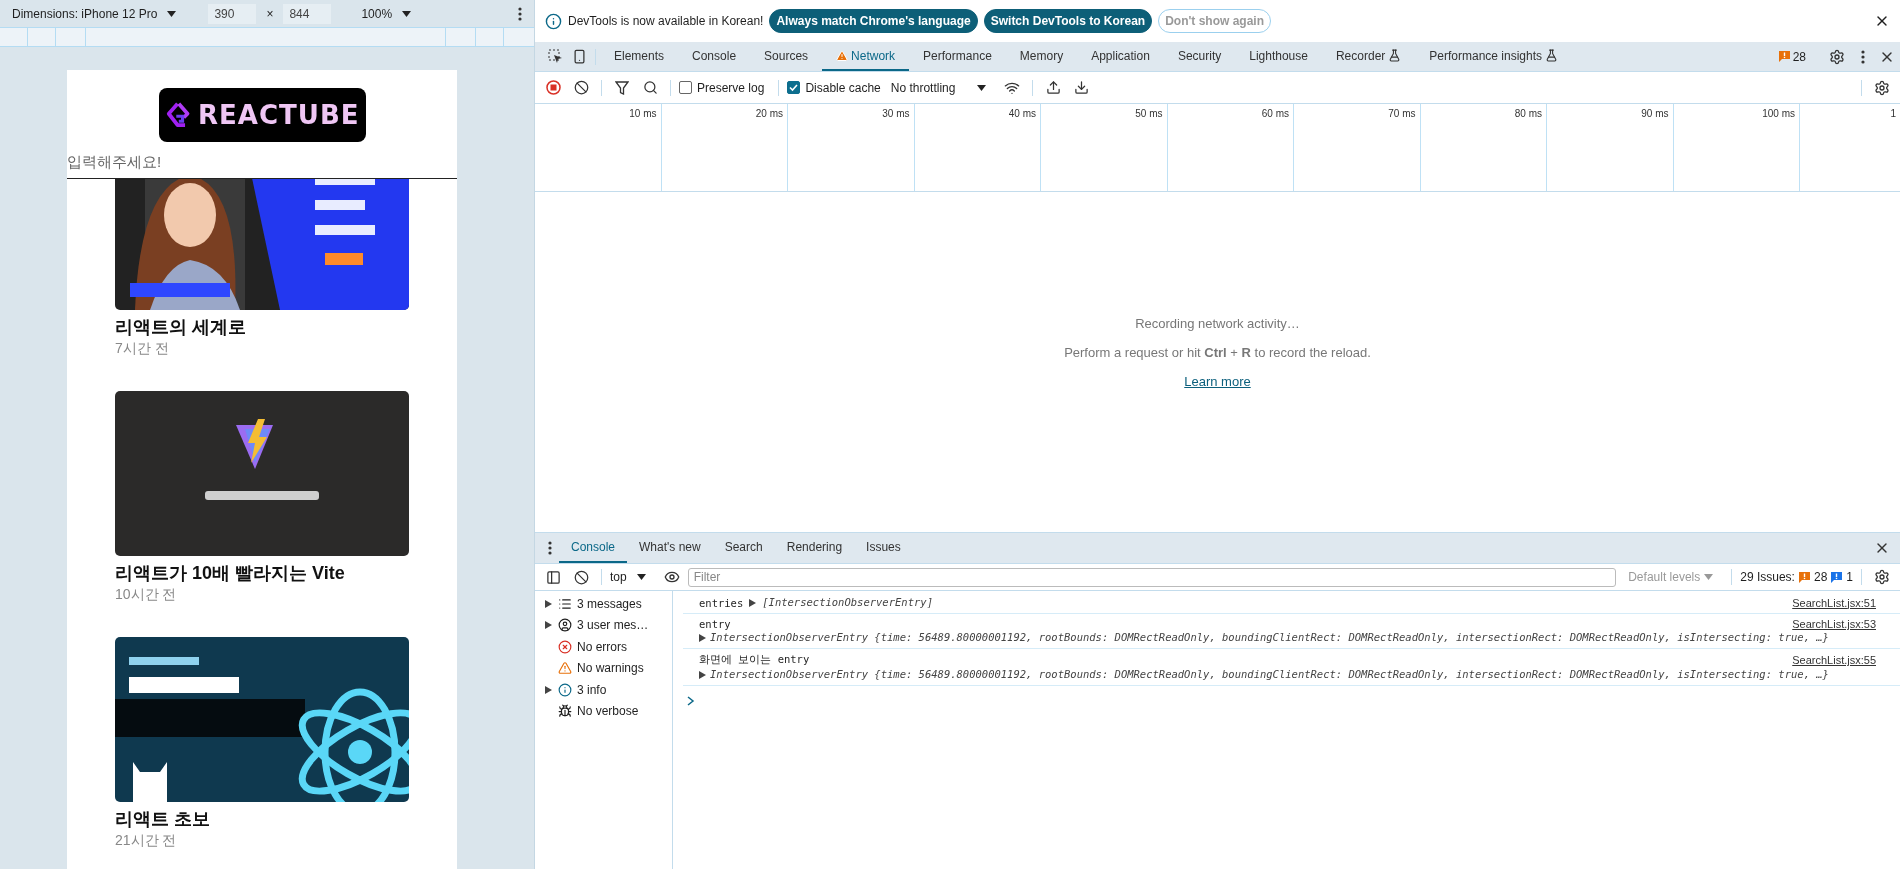  I want to click on log-text: 화면에 보이는 entry, so click(754, 660).